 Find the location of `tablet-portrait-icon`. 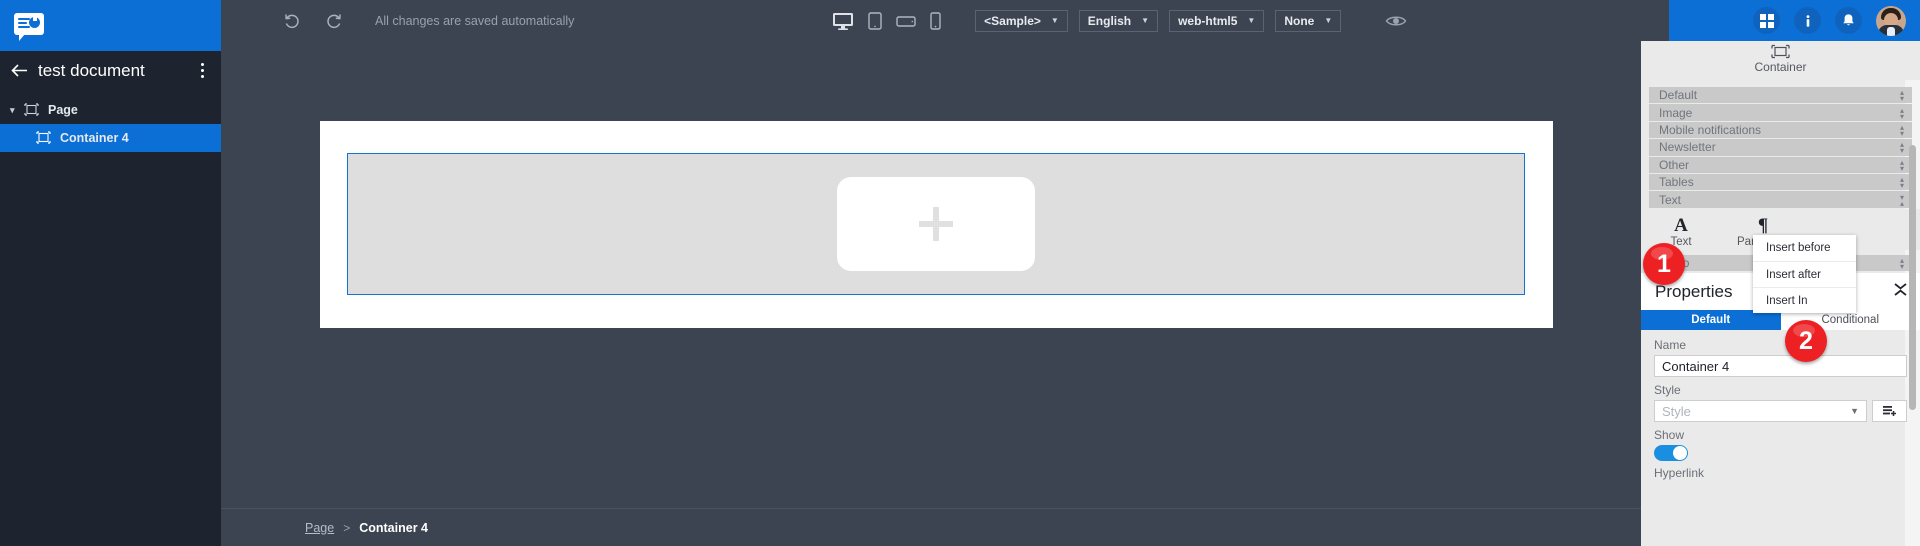

tablet-portrait-icon is located at coordinates (875, 20).